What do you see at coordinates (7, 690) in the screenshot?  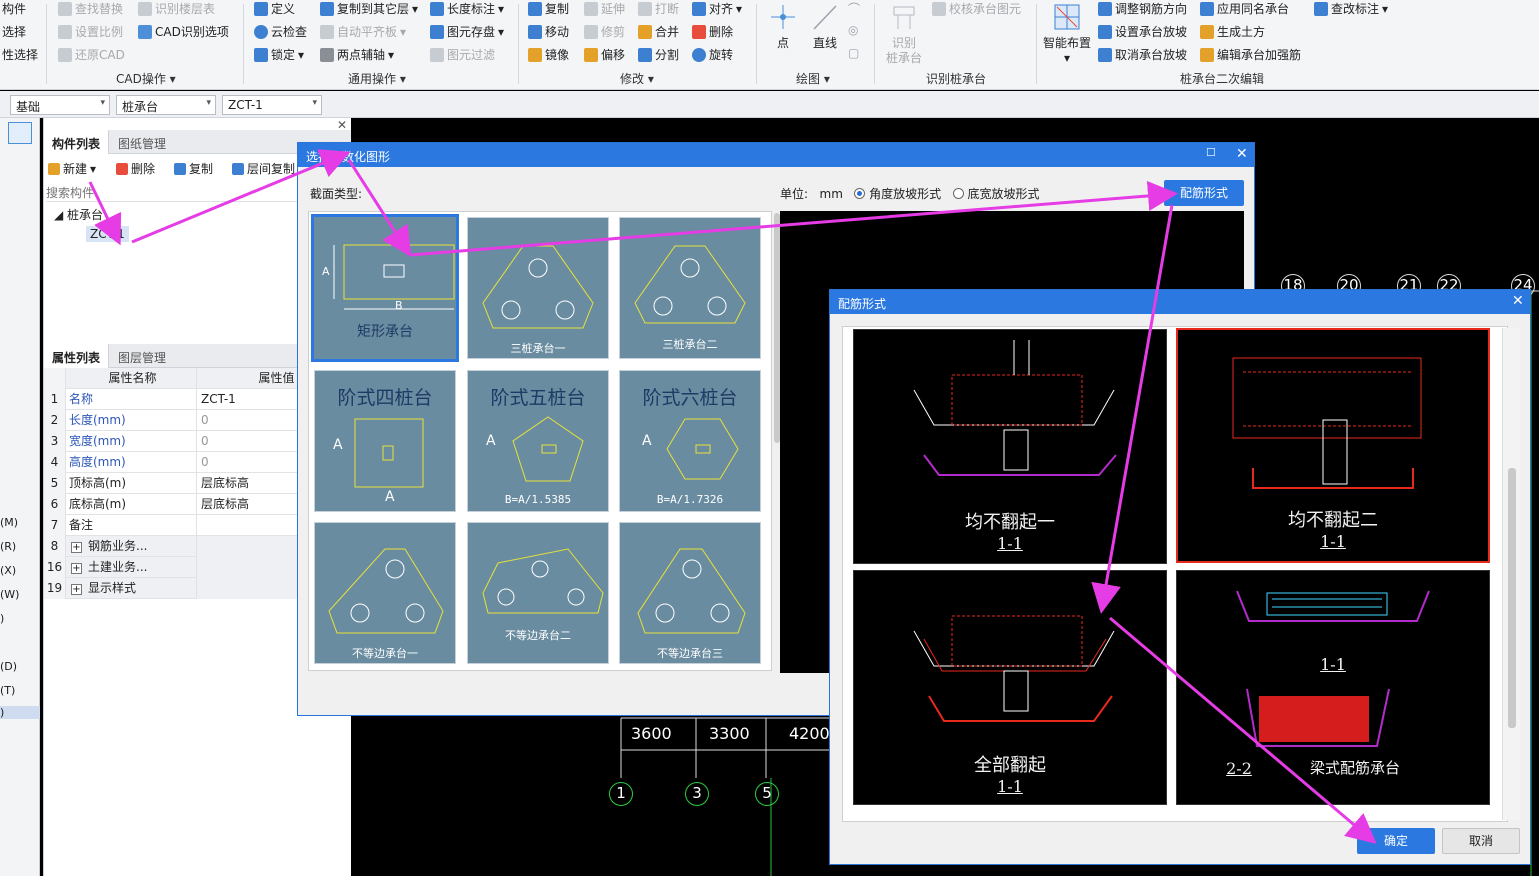 I see `nav-item: (T)` at bounding box center [7, 690].